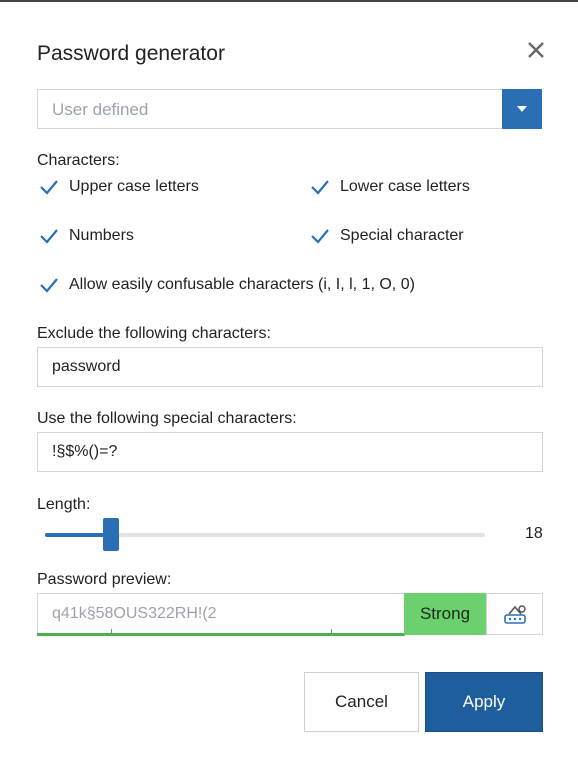 The width and height of the screenshot is (578, 768). I want to click on checkbox-label: Special character, so click(402, 235).